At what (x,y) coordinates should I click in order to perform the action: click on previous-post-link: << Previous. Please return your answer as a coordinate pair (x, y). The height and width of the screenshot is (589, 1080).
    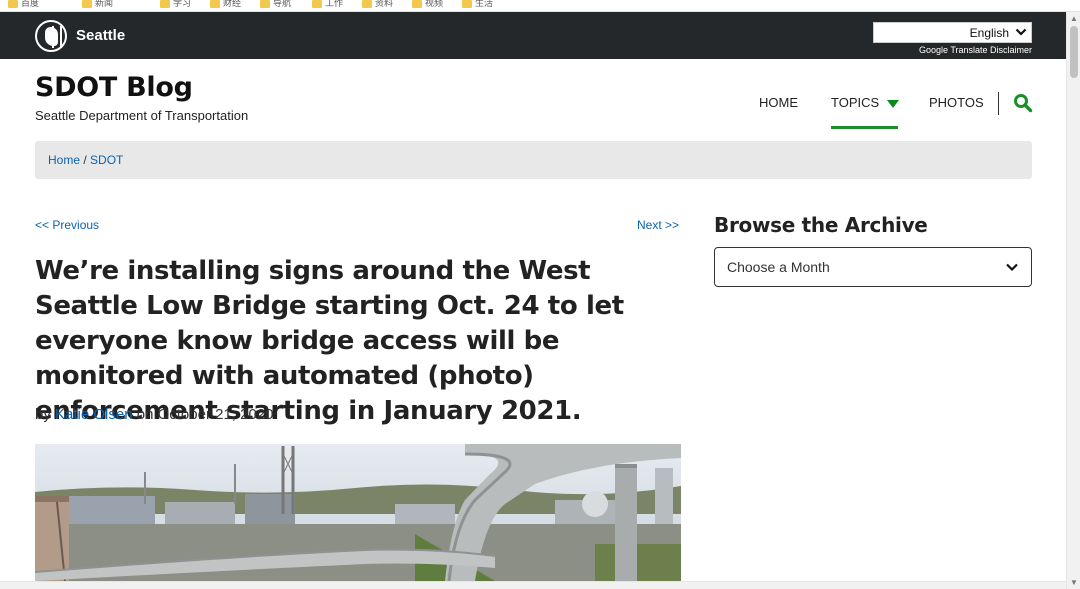
    Looking at the image, I should click on (67, 225).